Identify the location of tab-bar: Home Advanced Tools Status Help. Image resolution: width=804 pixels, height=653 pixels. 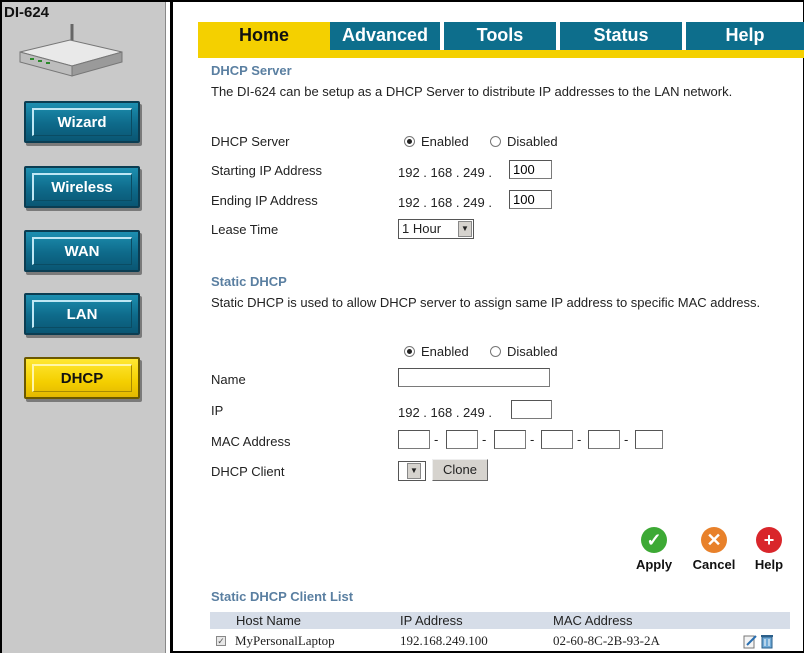
(501, 37).